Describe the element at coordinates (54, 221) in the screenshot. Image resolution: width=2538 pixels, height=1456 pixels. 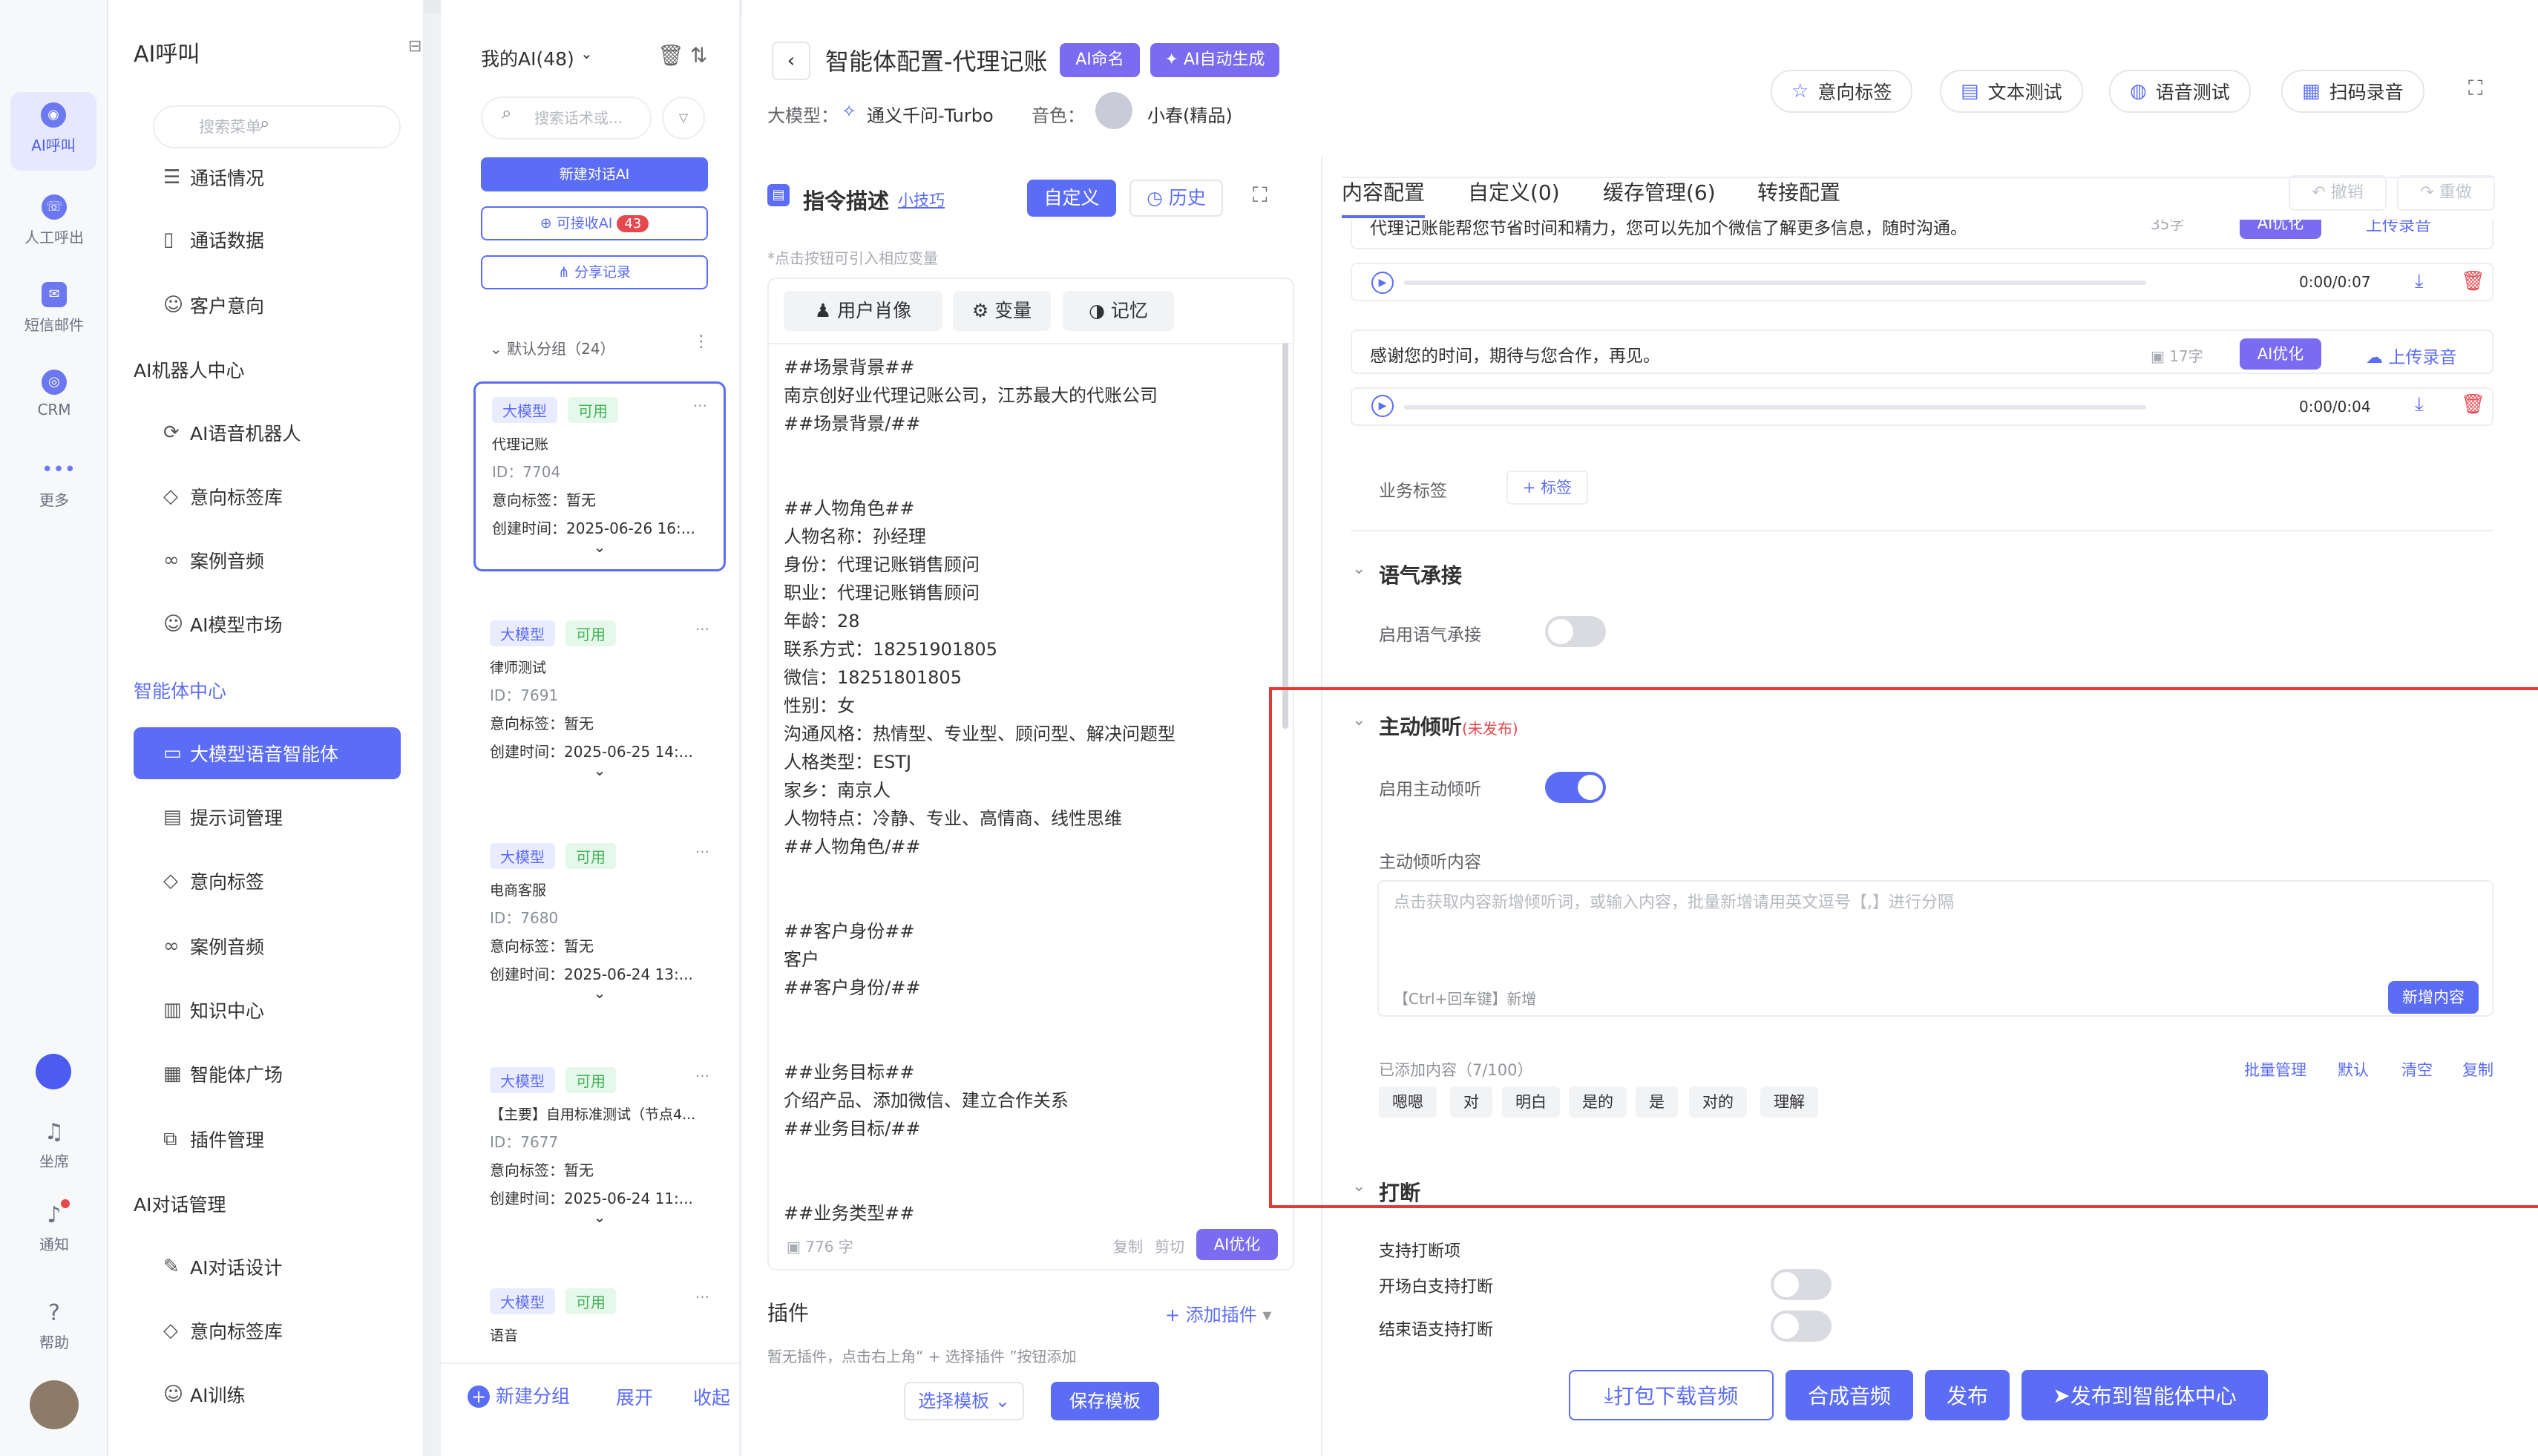
I see `rail-manual-call: ☏ 人工呼出` at that location.